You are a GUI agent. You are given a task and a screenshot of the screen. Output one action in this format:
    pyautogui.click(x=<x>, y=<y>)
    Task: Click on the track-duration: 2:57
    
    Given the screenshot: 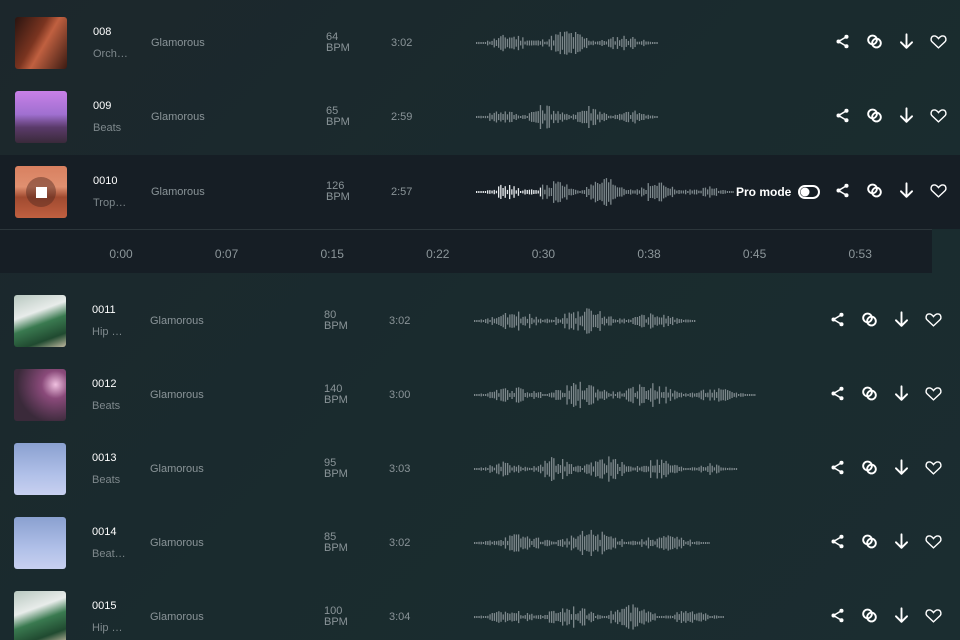 What is the action you would take?
    pyautogui.click(x=402, y=192)
    